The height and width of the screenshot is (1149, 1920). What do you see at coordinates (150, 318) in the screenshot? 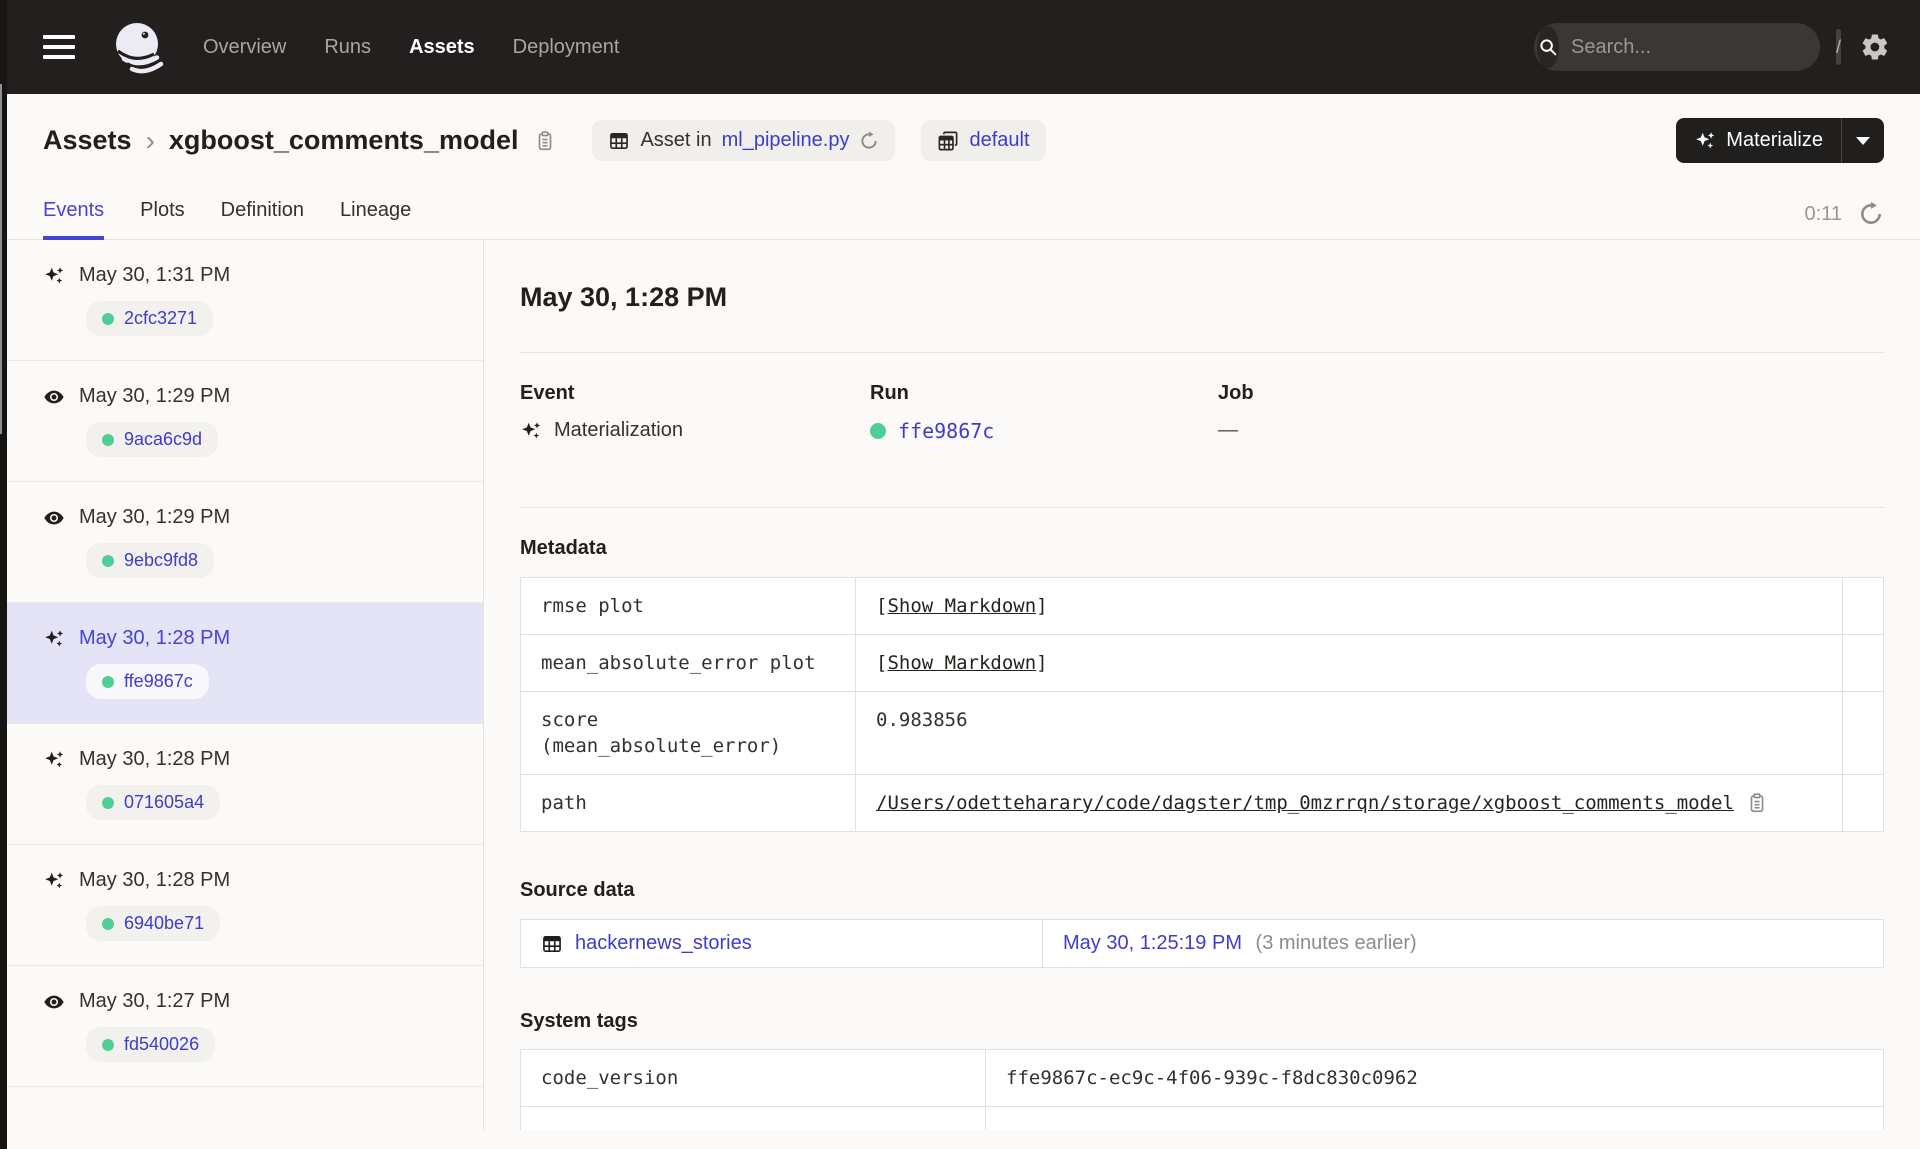
I see `run-id-badge: 2cfc3271` at bounding box center [150, 318].